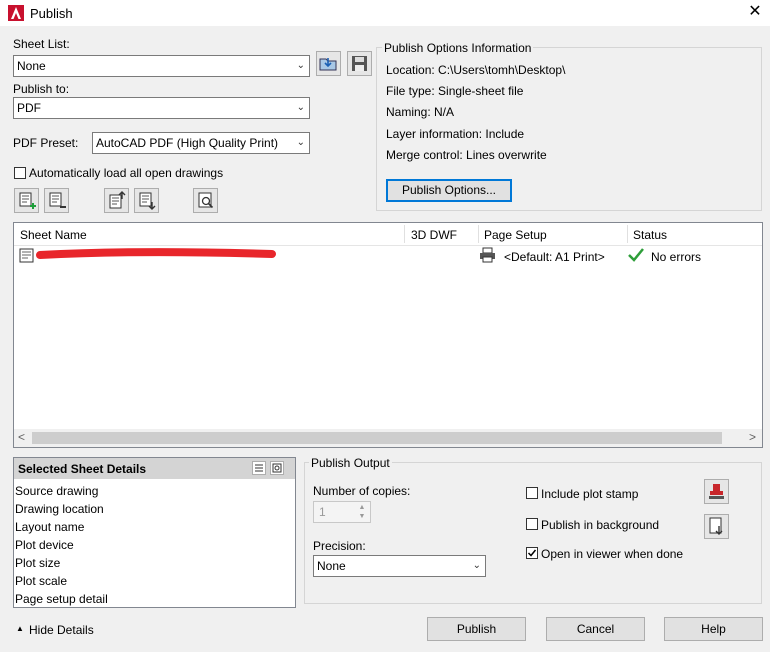 Image resolution: width=770 pixels, height=652 pixels. I want to click on drawing-sheet-icon, so click(26, 255).